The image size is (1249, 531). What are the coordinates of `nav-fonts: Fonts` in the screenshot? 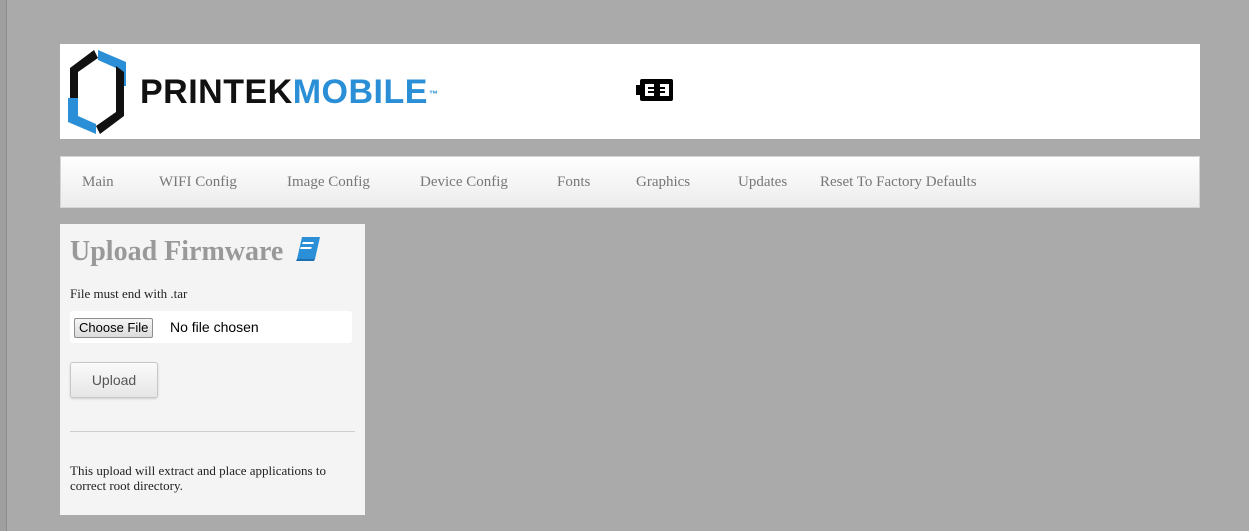 It's located at (573, 182).